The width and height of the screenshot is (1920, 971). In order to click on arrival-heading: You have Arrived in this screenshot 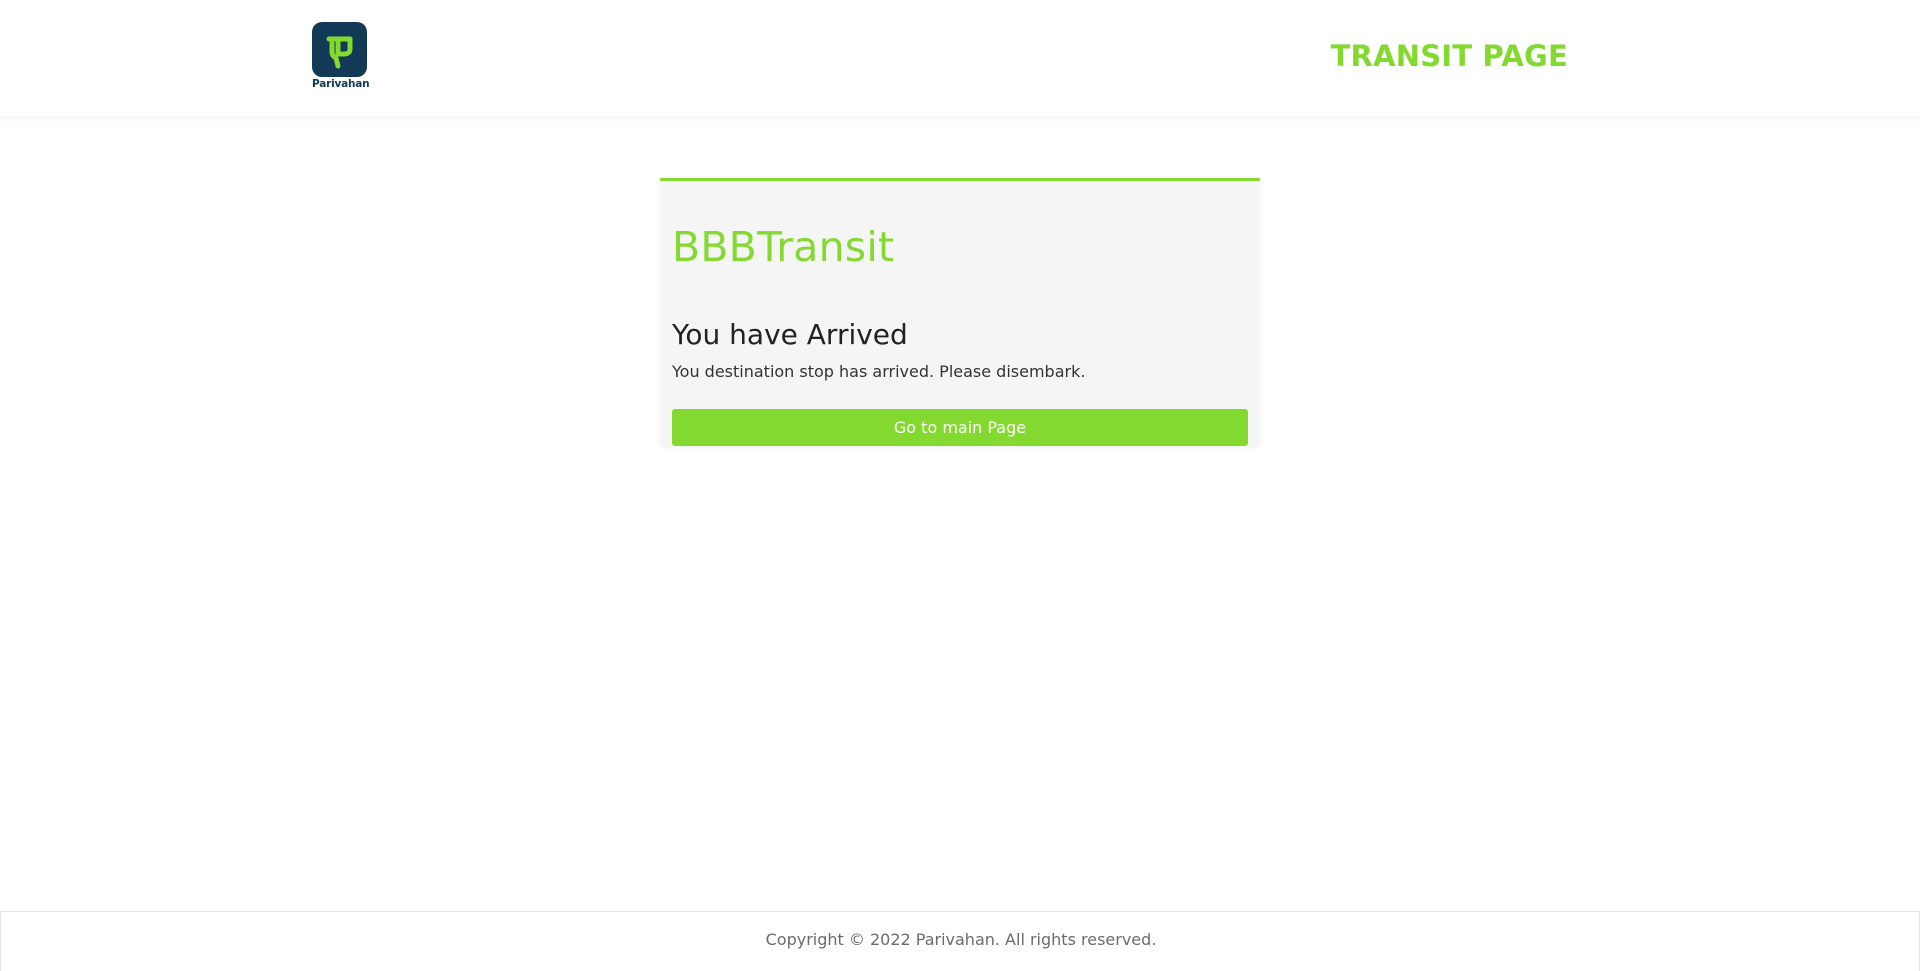, I will do `click(790, 334)`.